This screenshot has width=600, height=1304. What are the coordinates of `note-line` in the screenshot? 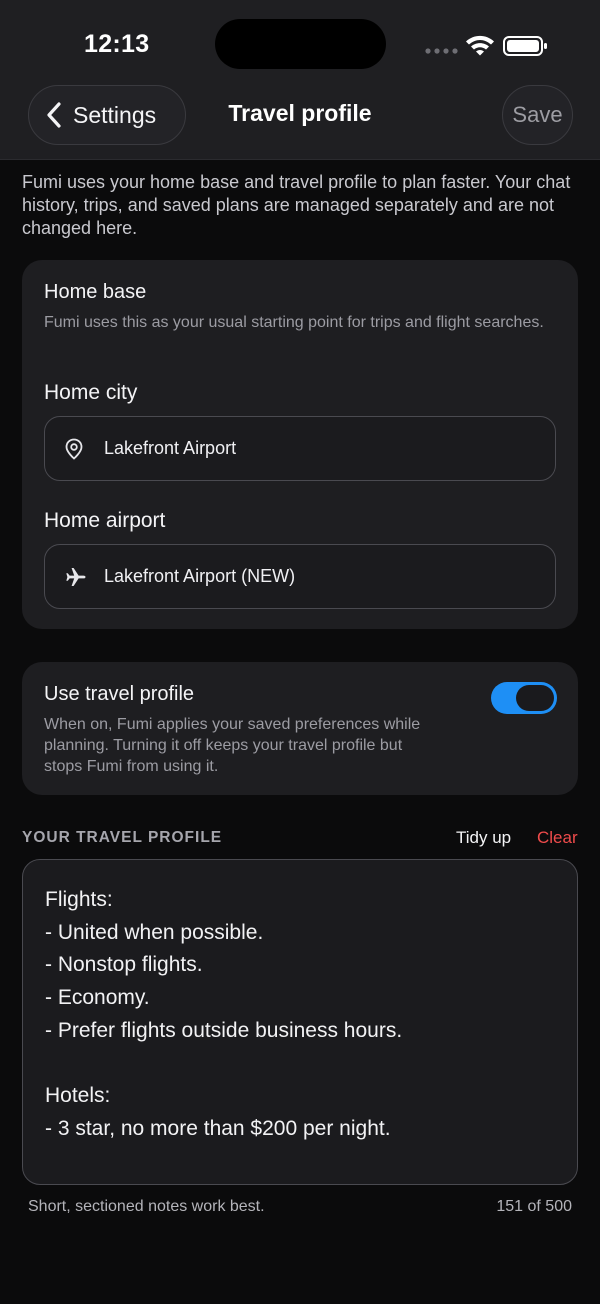 It's located at (300, 1063).